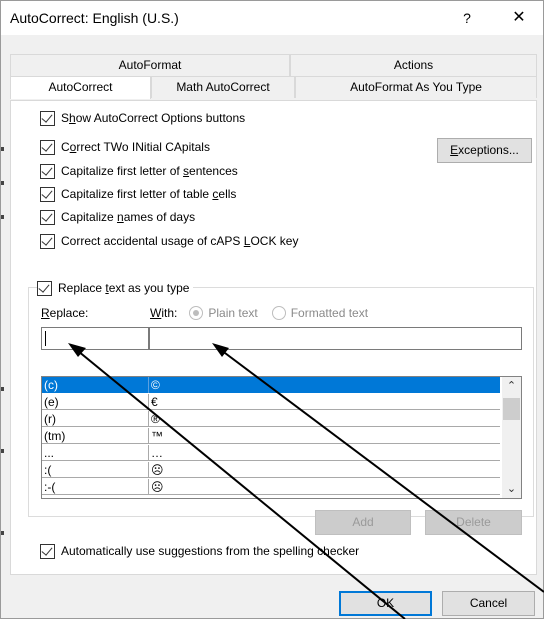 The height and width of the screenshot is (619, 544). What do you see at coordinates (335, 338) in the screenshot?
I see `with-input` at bounding box center [335, 338].